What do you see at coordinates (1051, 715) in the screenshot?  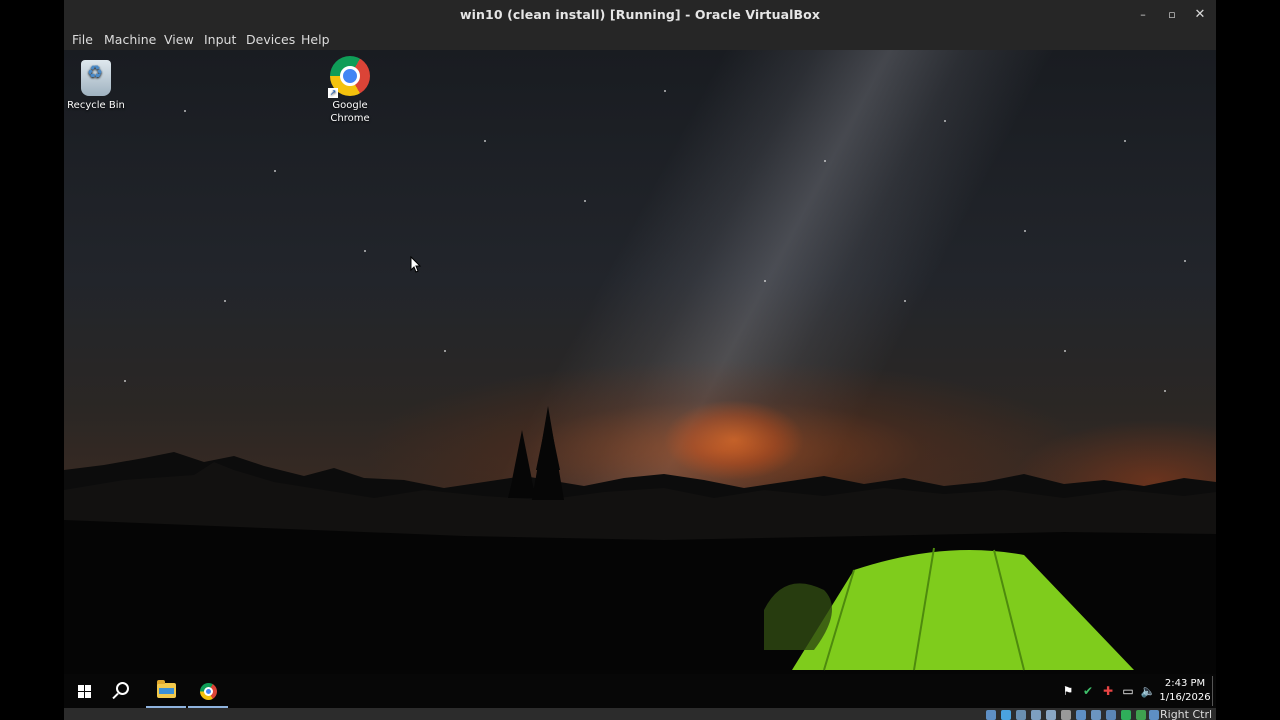 I see `usb-icon` at bounding box center [1051, 715].